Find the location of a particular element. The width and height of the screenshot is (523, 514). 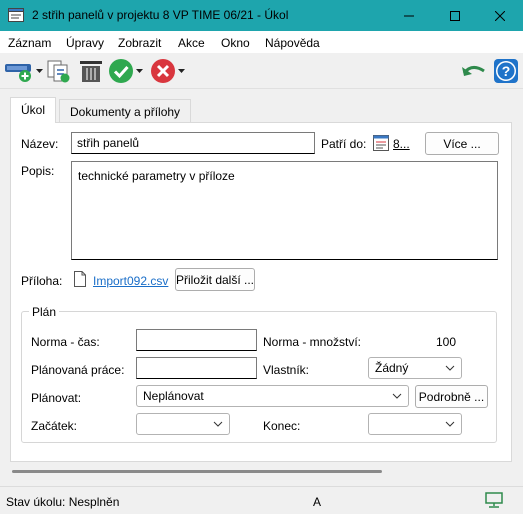

menu-akce: Akce is located at coordinates (191, 43).